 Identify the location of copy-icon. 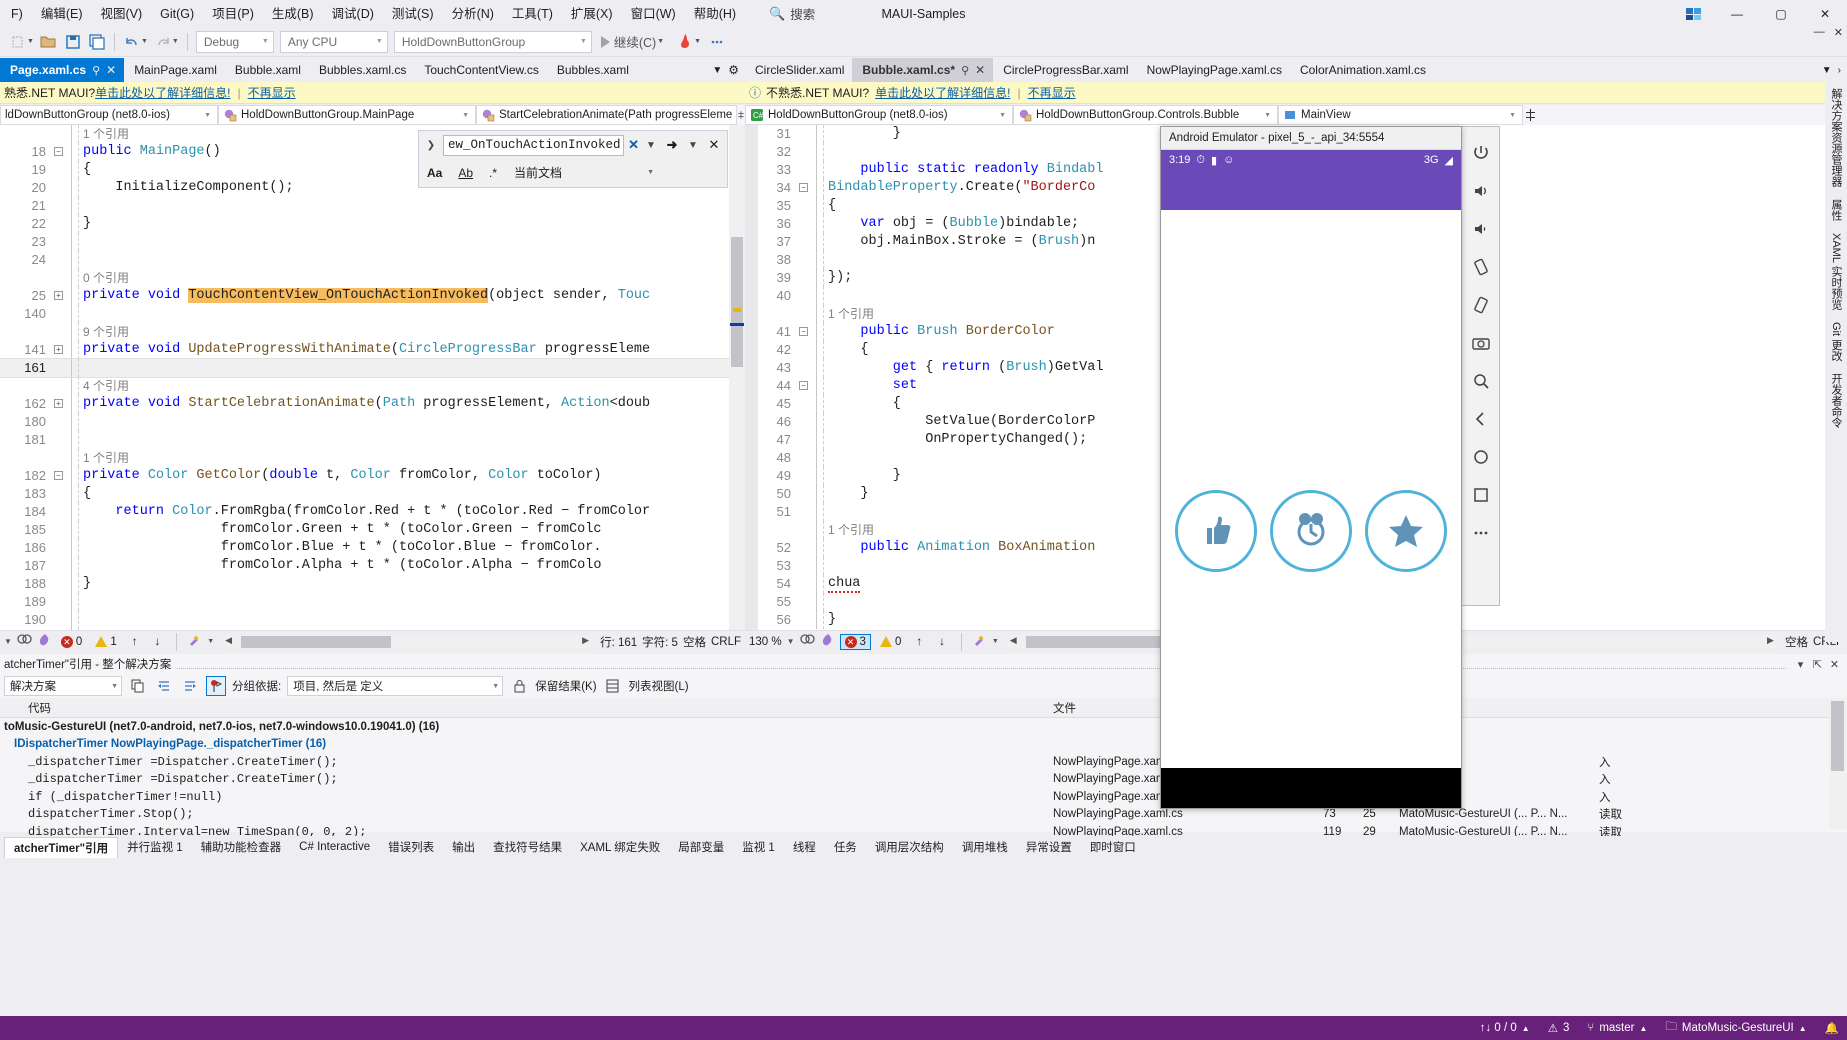
(138, 686).